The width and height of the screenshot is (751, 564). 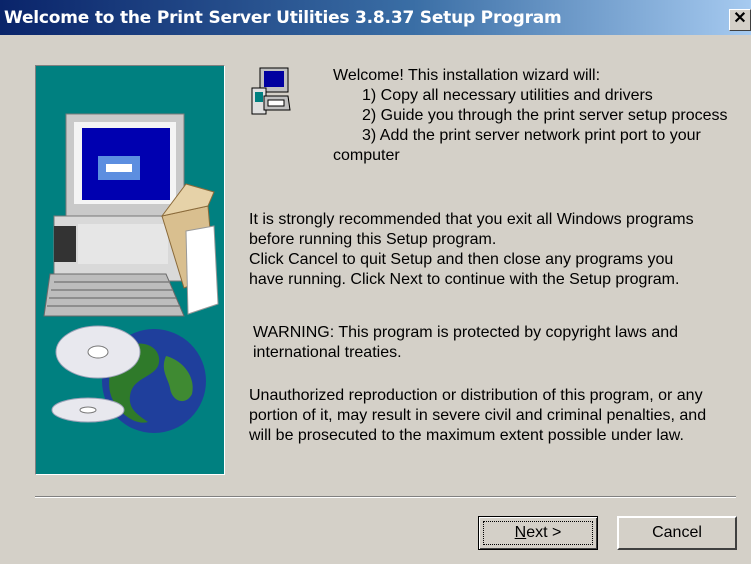 What do you see at coordinates (327, 352) in the screenshot?
I see `warning-line-2: international treaties.` at bounding box center [327, 352].